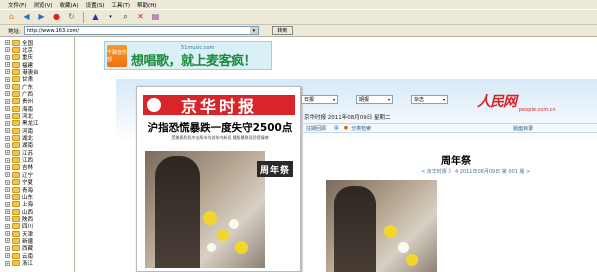 The height and width of the screenshot is (272, 597). What do you see at coordinates (28, 264) in the screenshot?
I see `tree-item-label: 浙江` at bounding box center [28, 264].